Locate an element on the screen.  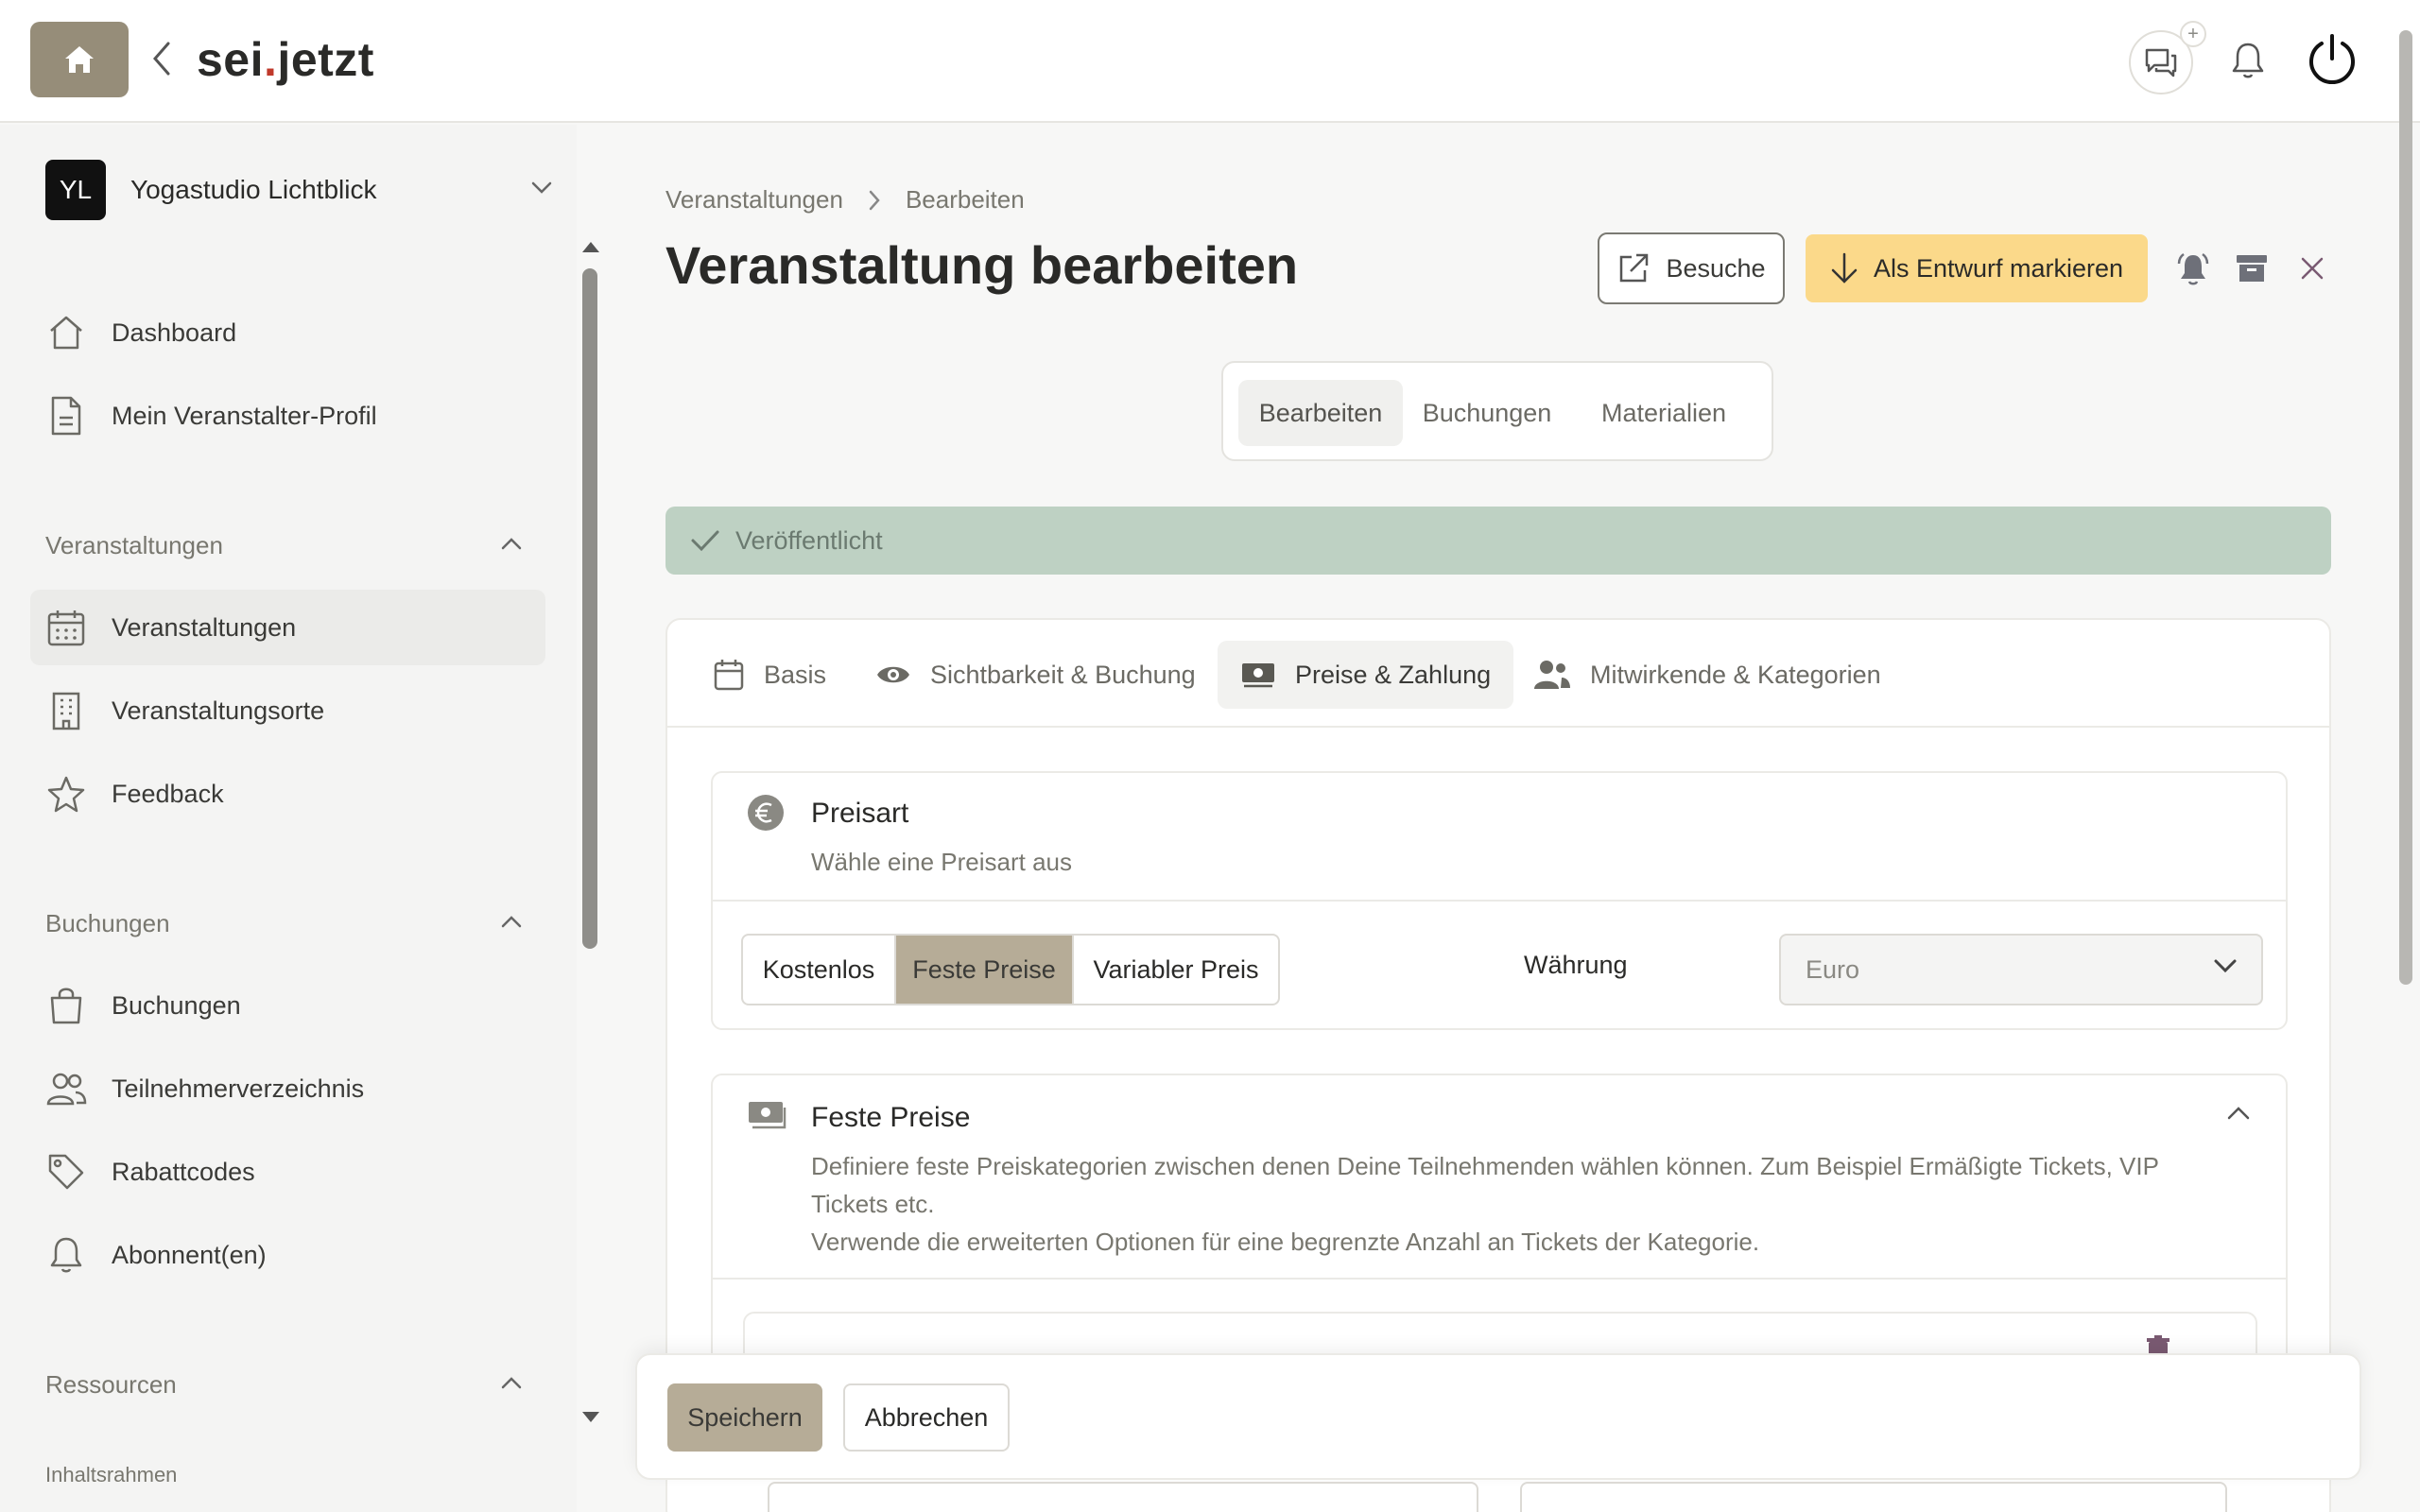
visits-button: Besuche is located at coordinates (1691, 268).